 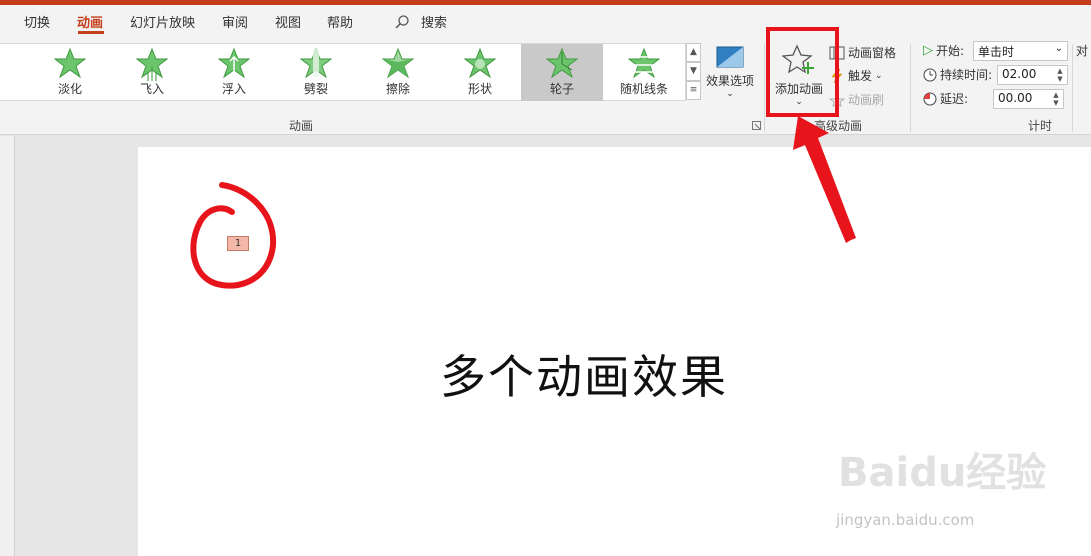 I want to click on reorder-label: 对, so click(x=1082, y=50).